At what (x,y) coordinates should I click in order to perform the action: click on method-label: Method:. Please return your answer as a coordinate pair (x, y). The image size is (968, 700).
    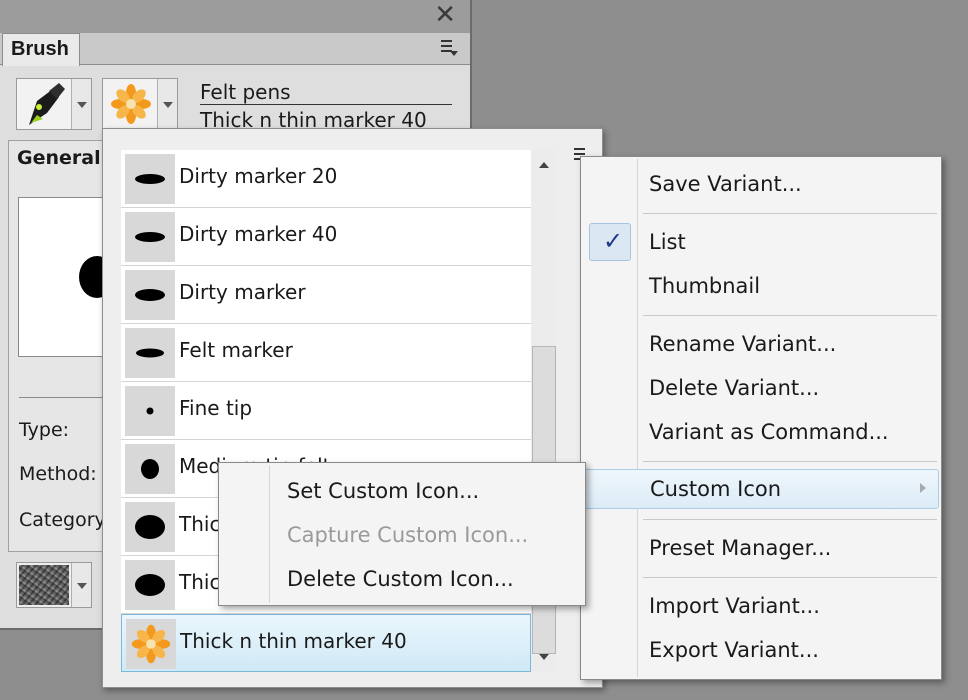
    Looking at the image, I should click on (58, 474).